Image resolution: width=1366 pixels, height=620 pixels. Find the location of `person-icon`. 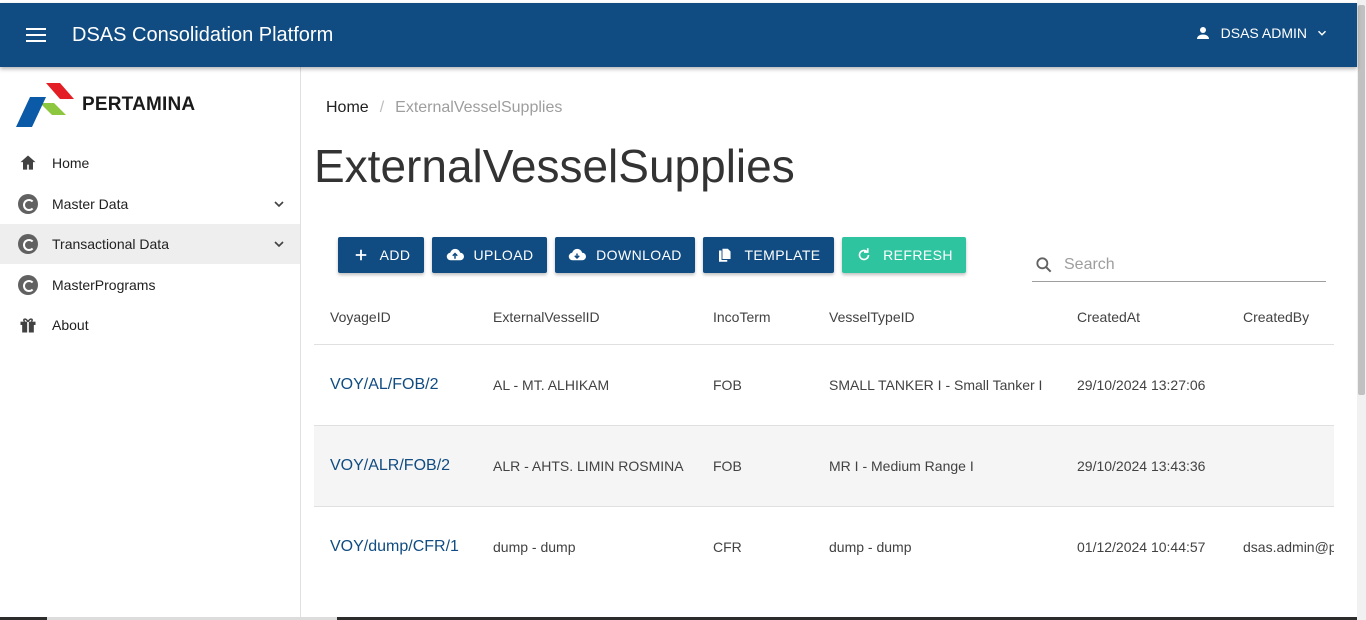

person-icon is located at coordinates (1202, 33).